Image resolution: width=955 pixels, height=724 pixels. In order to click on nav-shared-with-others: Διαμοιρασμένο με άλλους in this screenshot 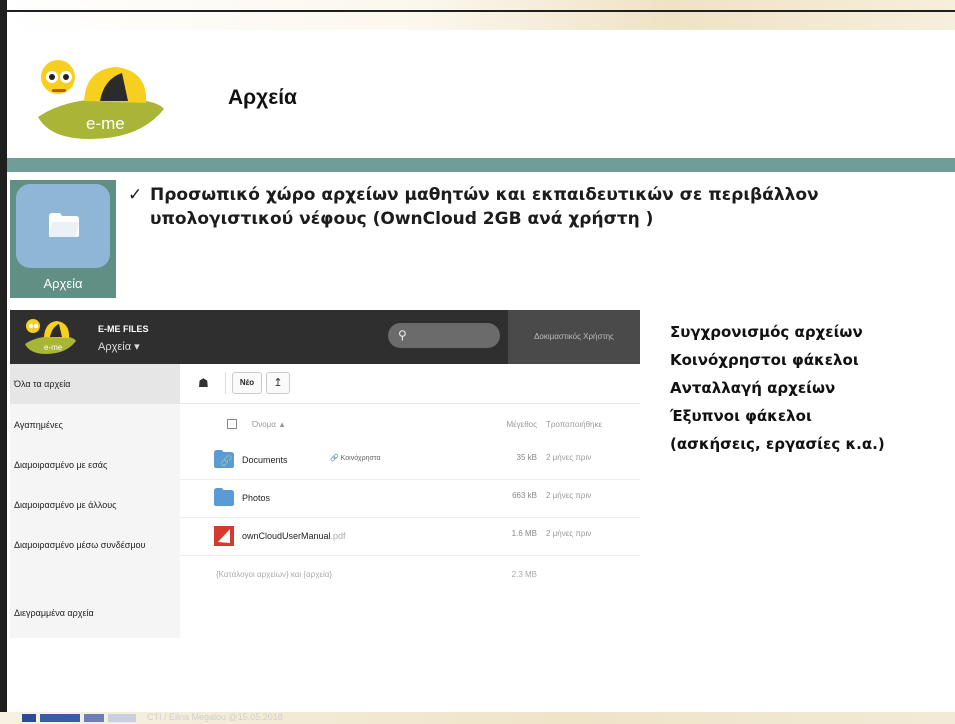, I will do `click(65, 505)`.